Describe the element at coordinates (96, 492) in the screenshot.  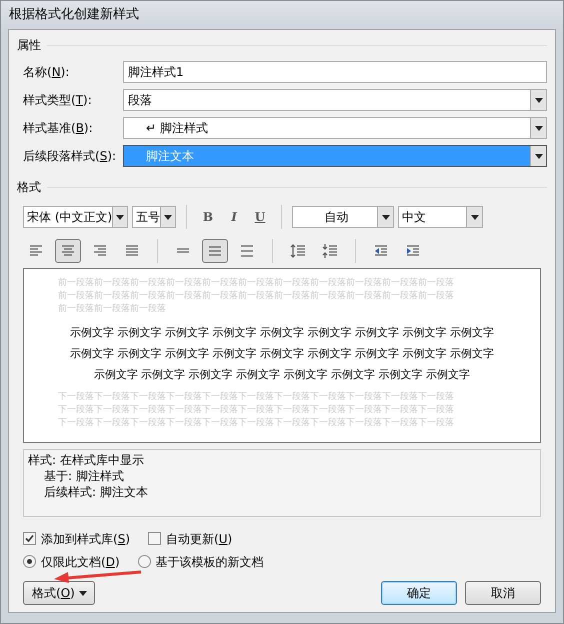
I see `description-text: 后续样式: 脚注文本` at that location.